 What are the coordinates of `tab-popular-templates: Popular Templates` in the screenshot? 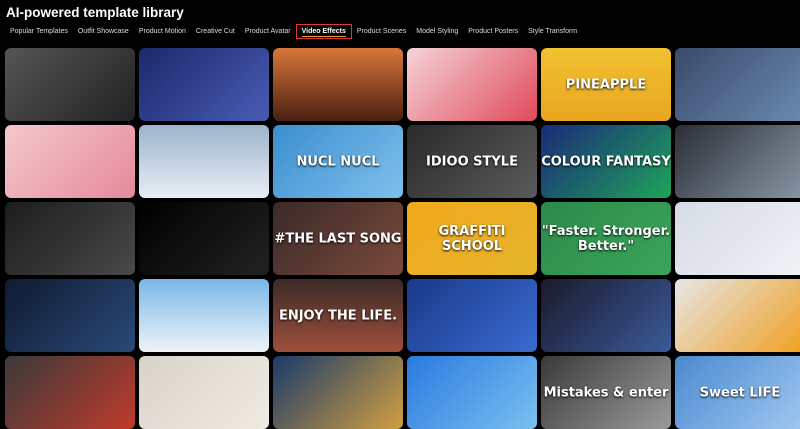 It's located at (39, 32).